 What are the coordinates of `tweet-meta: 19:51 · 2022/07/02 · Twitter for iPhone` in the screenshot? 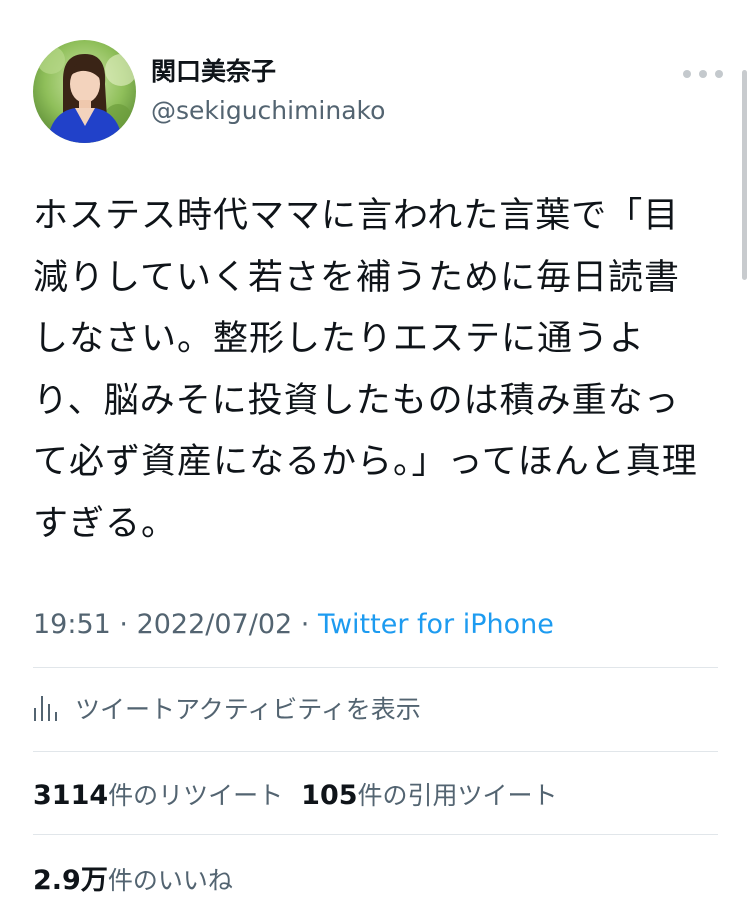 It's located at (293, 625).